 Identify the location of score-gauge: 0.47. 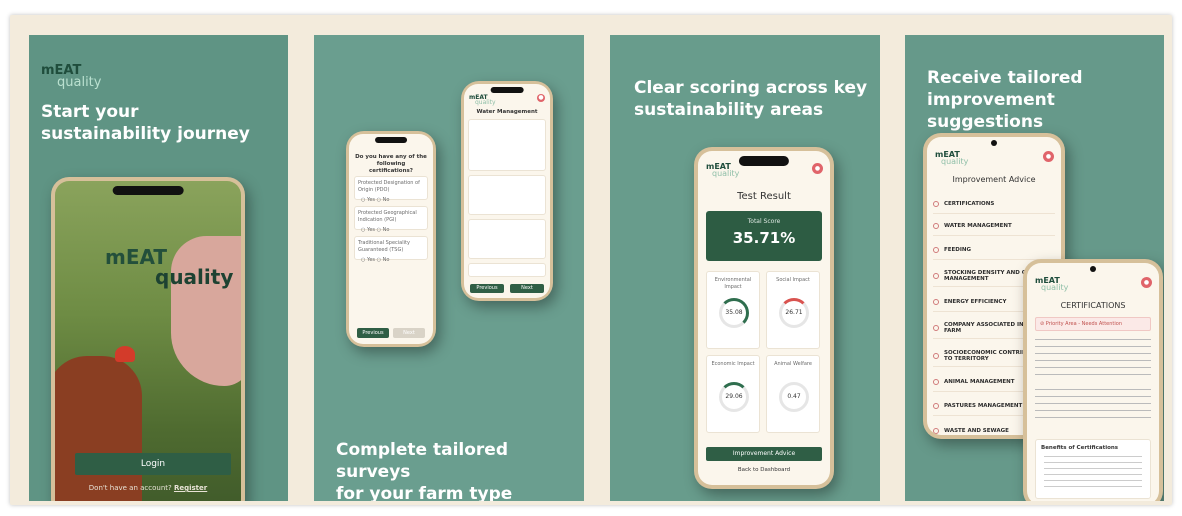
(794, 397).